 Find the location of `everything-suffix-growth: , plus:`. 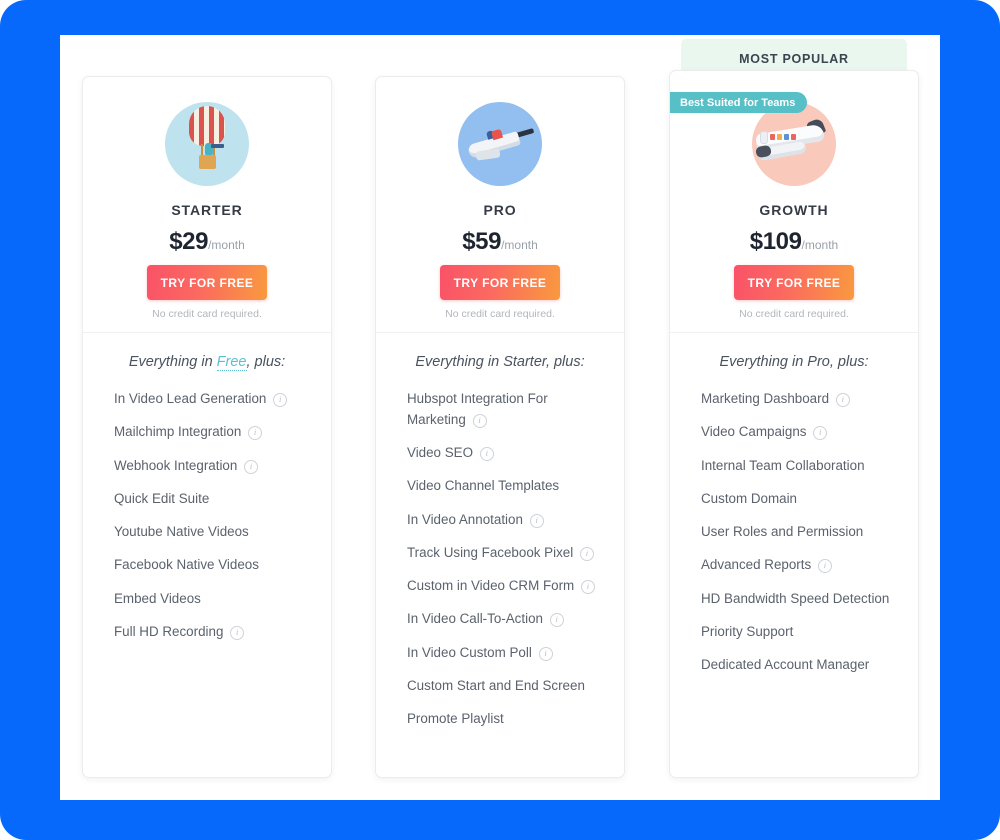

everything-suffix-growth: , plus: is located at coordinates (849, 362).